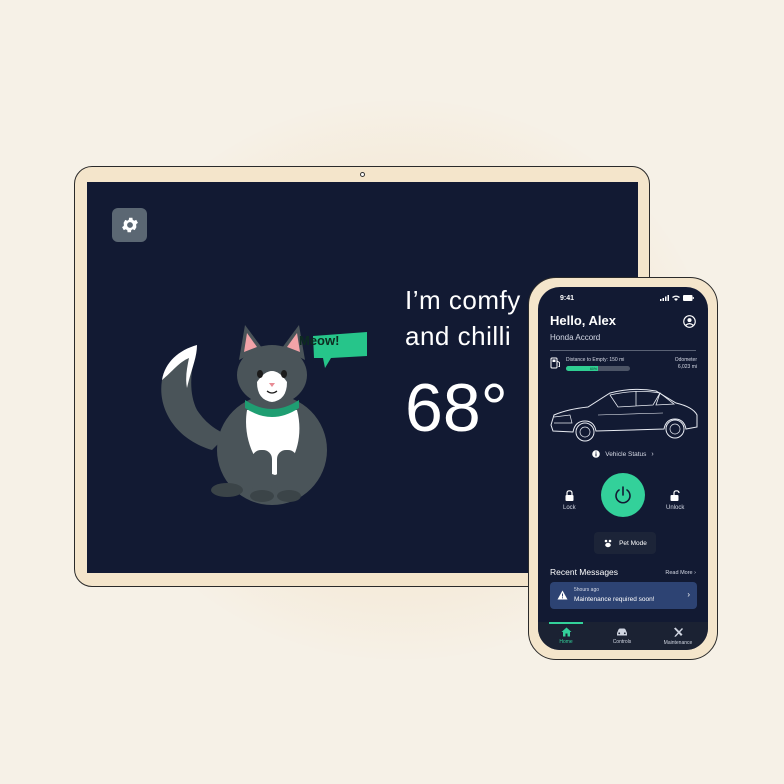 This screenshot has height=784, width=784. Describe the element at coordinates (685, 360) in the screenshot. I see `odometer-label: Odometer` at that location.